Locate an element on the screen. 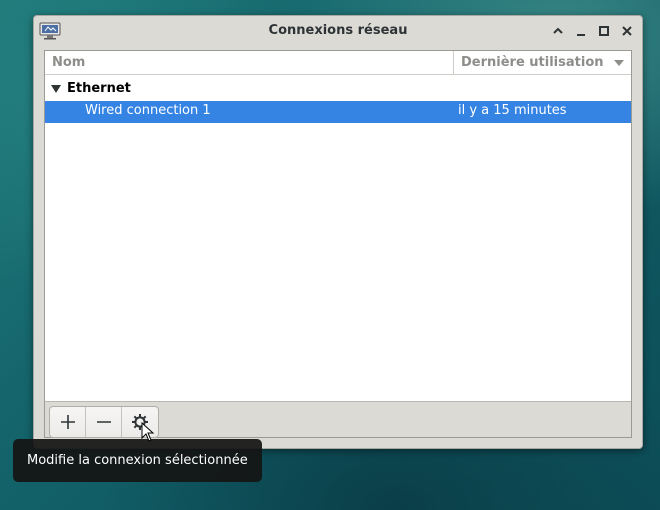 This screenshot has width=660, height=510. tooltip: Modifie la connexion sélectionnée is located at coordinates (137, 460).